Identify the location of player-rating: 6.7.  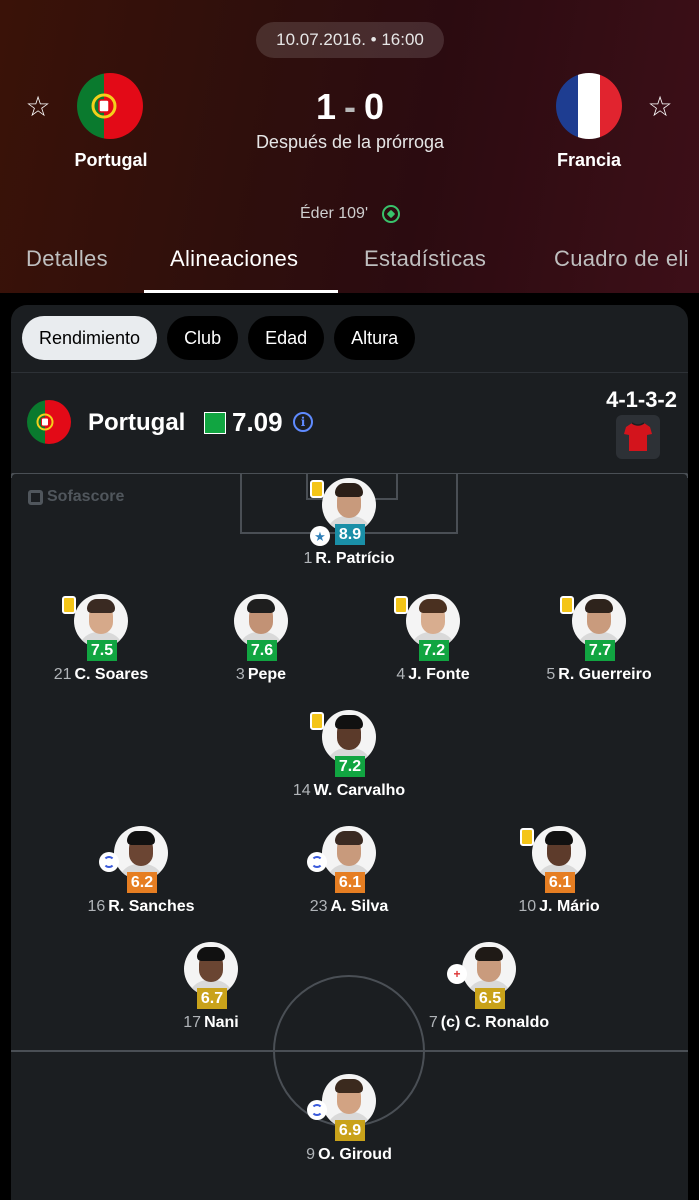
(212, 998).